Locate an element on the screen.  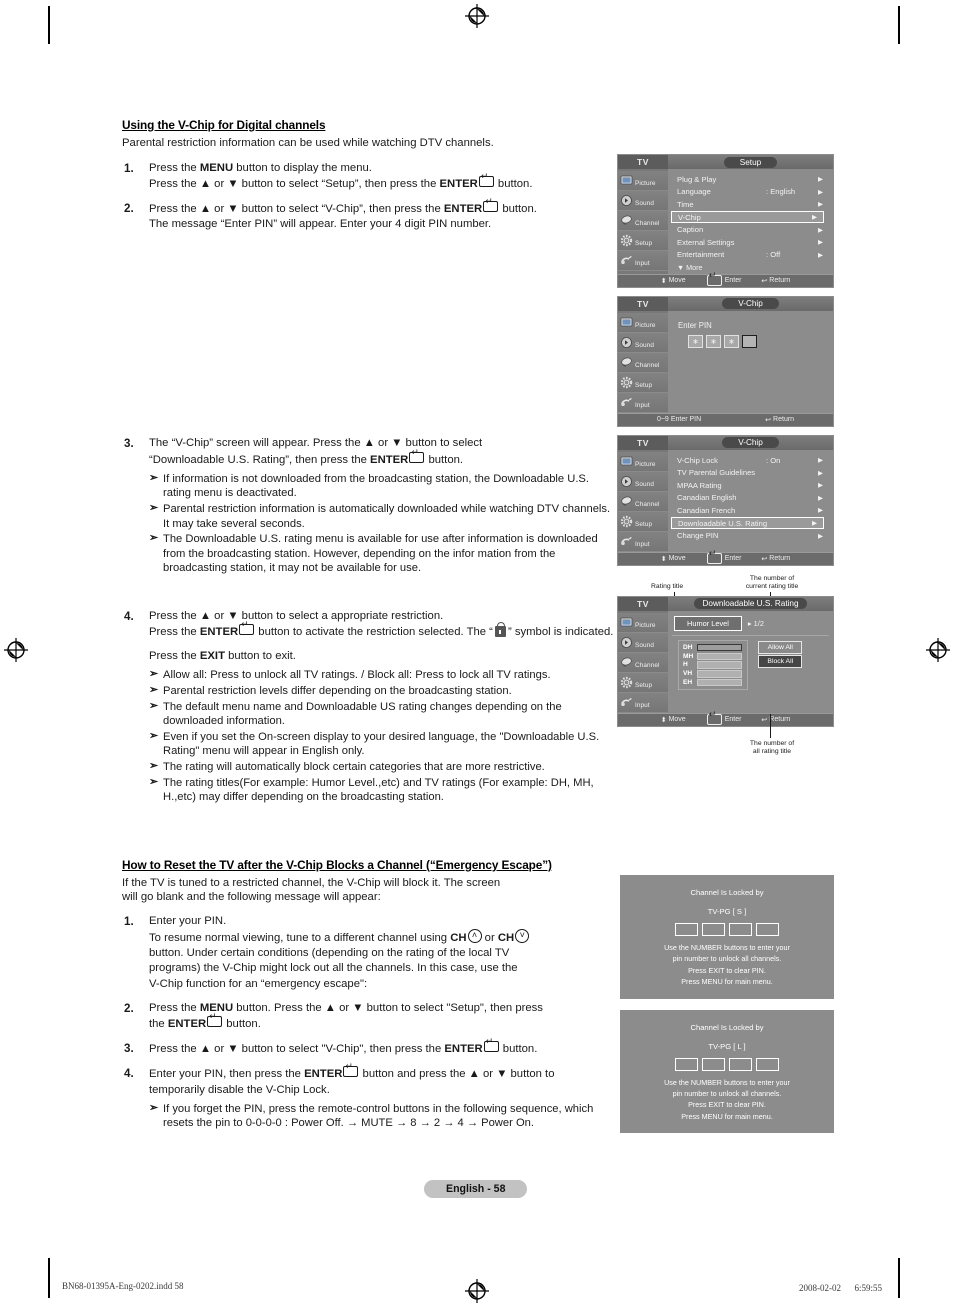
menu-row: Time ▶ is located at coordinates (751, 204).